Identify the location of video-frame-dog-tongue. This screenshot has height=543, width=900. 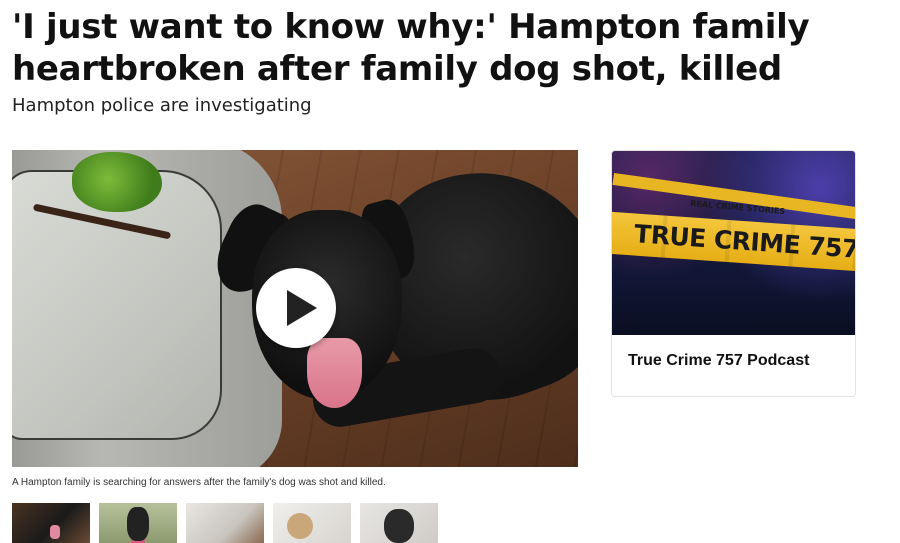
(334, 373).